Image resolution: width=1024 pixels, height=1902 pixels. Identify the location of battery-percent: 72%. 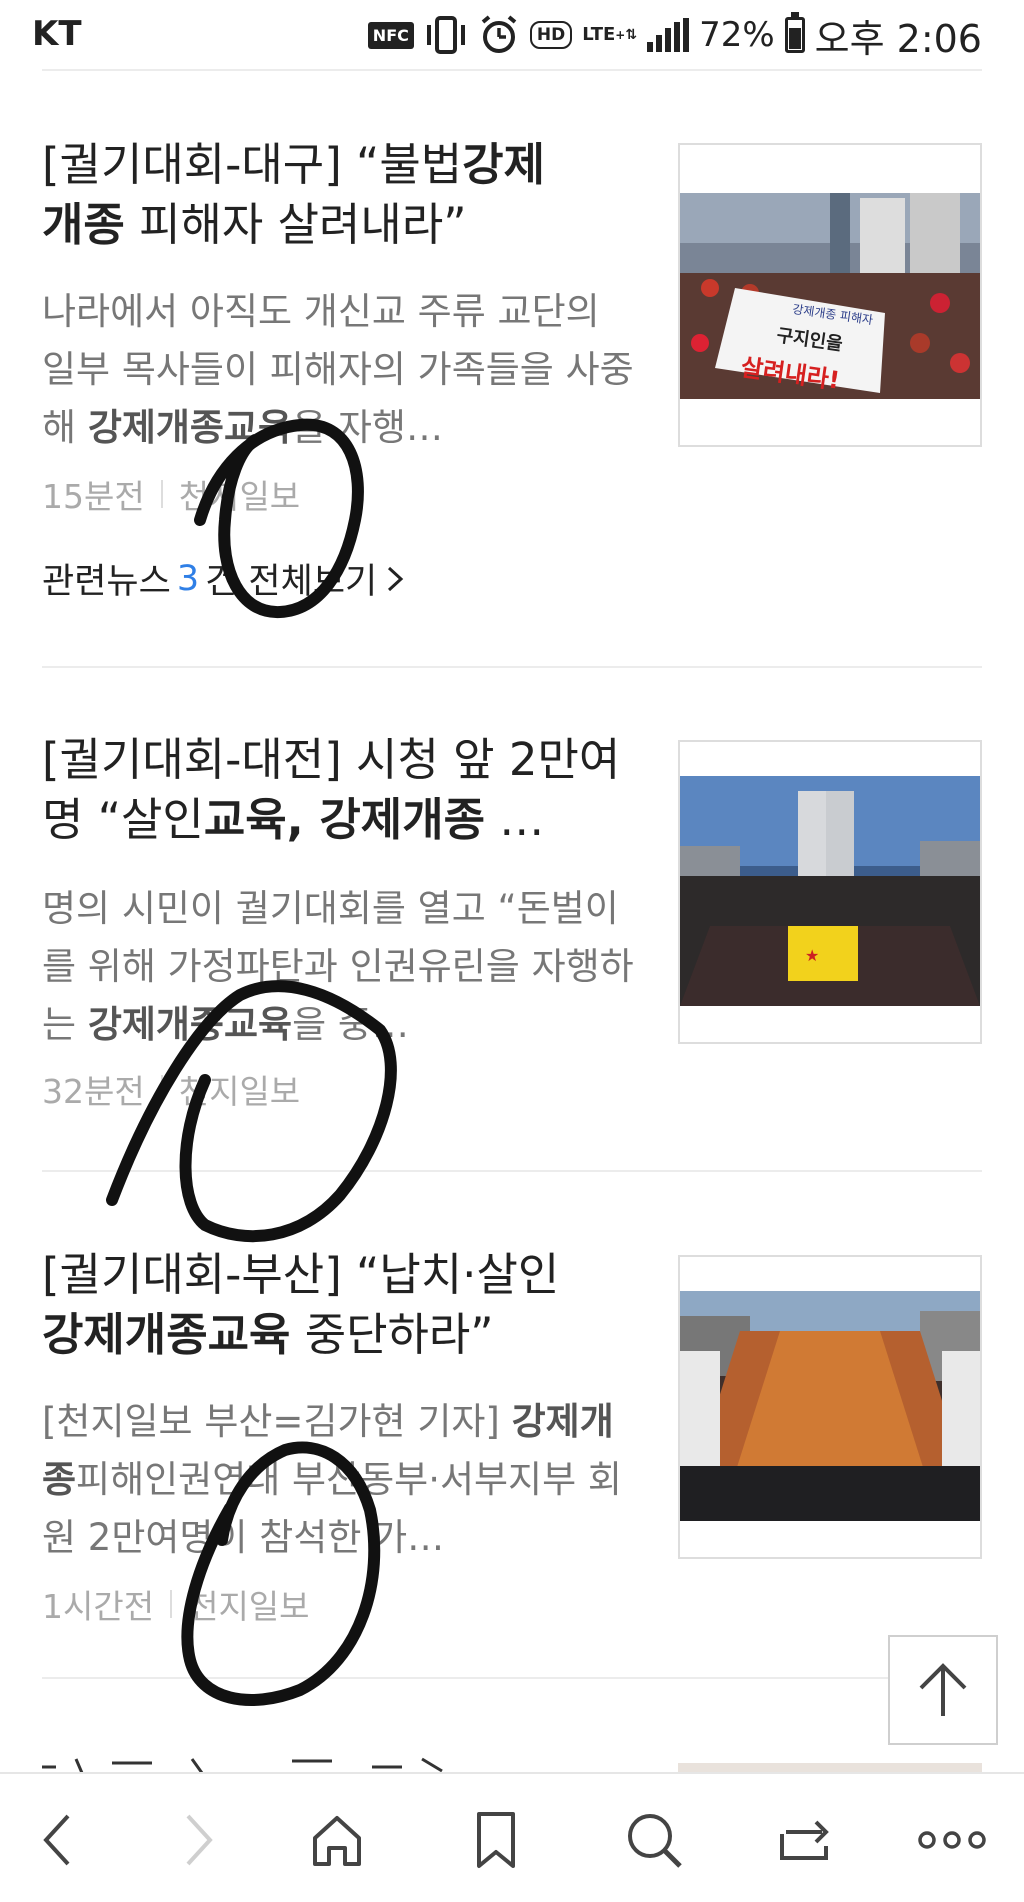
(737, 35).